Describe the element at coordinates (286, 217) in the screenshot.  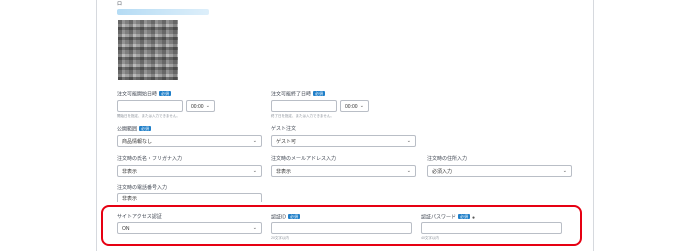
I see `auth-id-label: 認証ID 必須` at that location.